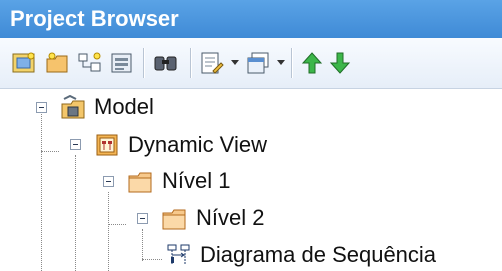 Image resolution: width=502 pixels, height=271 pixels. What do you see at coordinates (107, 145) in the screenshot?
I see `view-icon` at bounding box center [107, 145].